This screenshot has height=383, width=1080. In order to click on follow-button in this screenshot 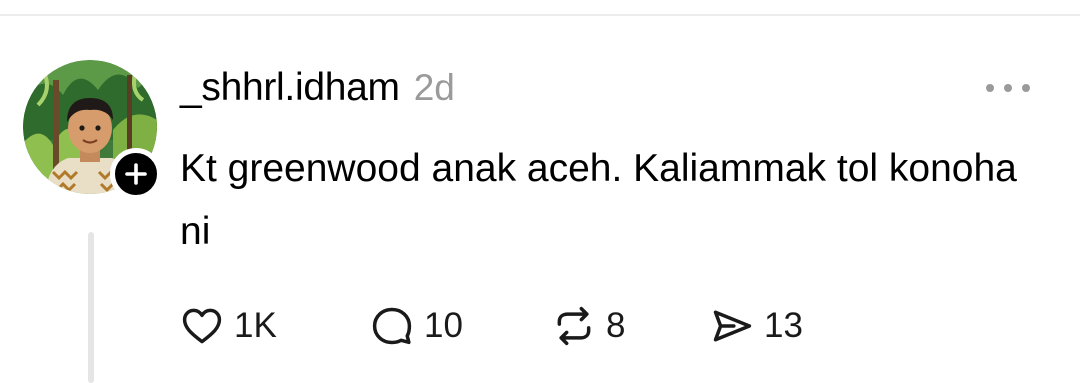, I will do `click(136, 174)`.